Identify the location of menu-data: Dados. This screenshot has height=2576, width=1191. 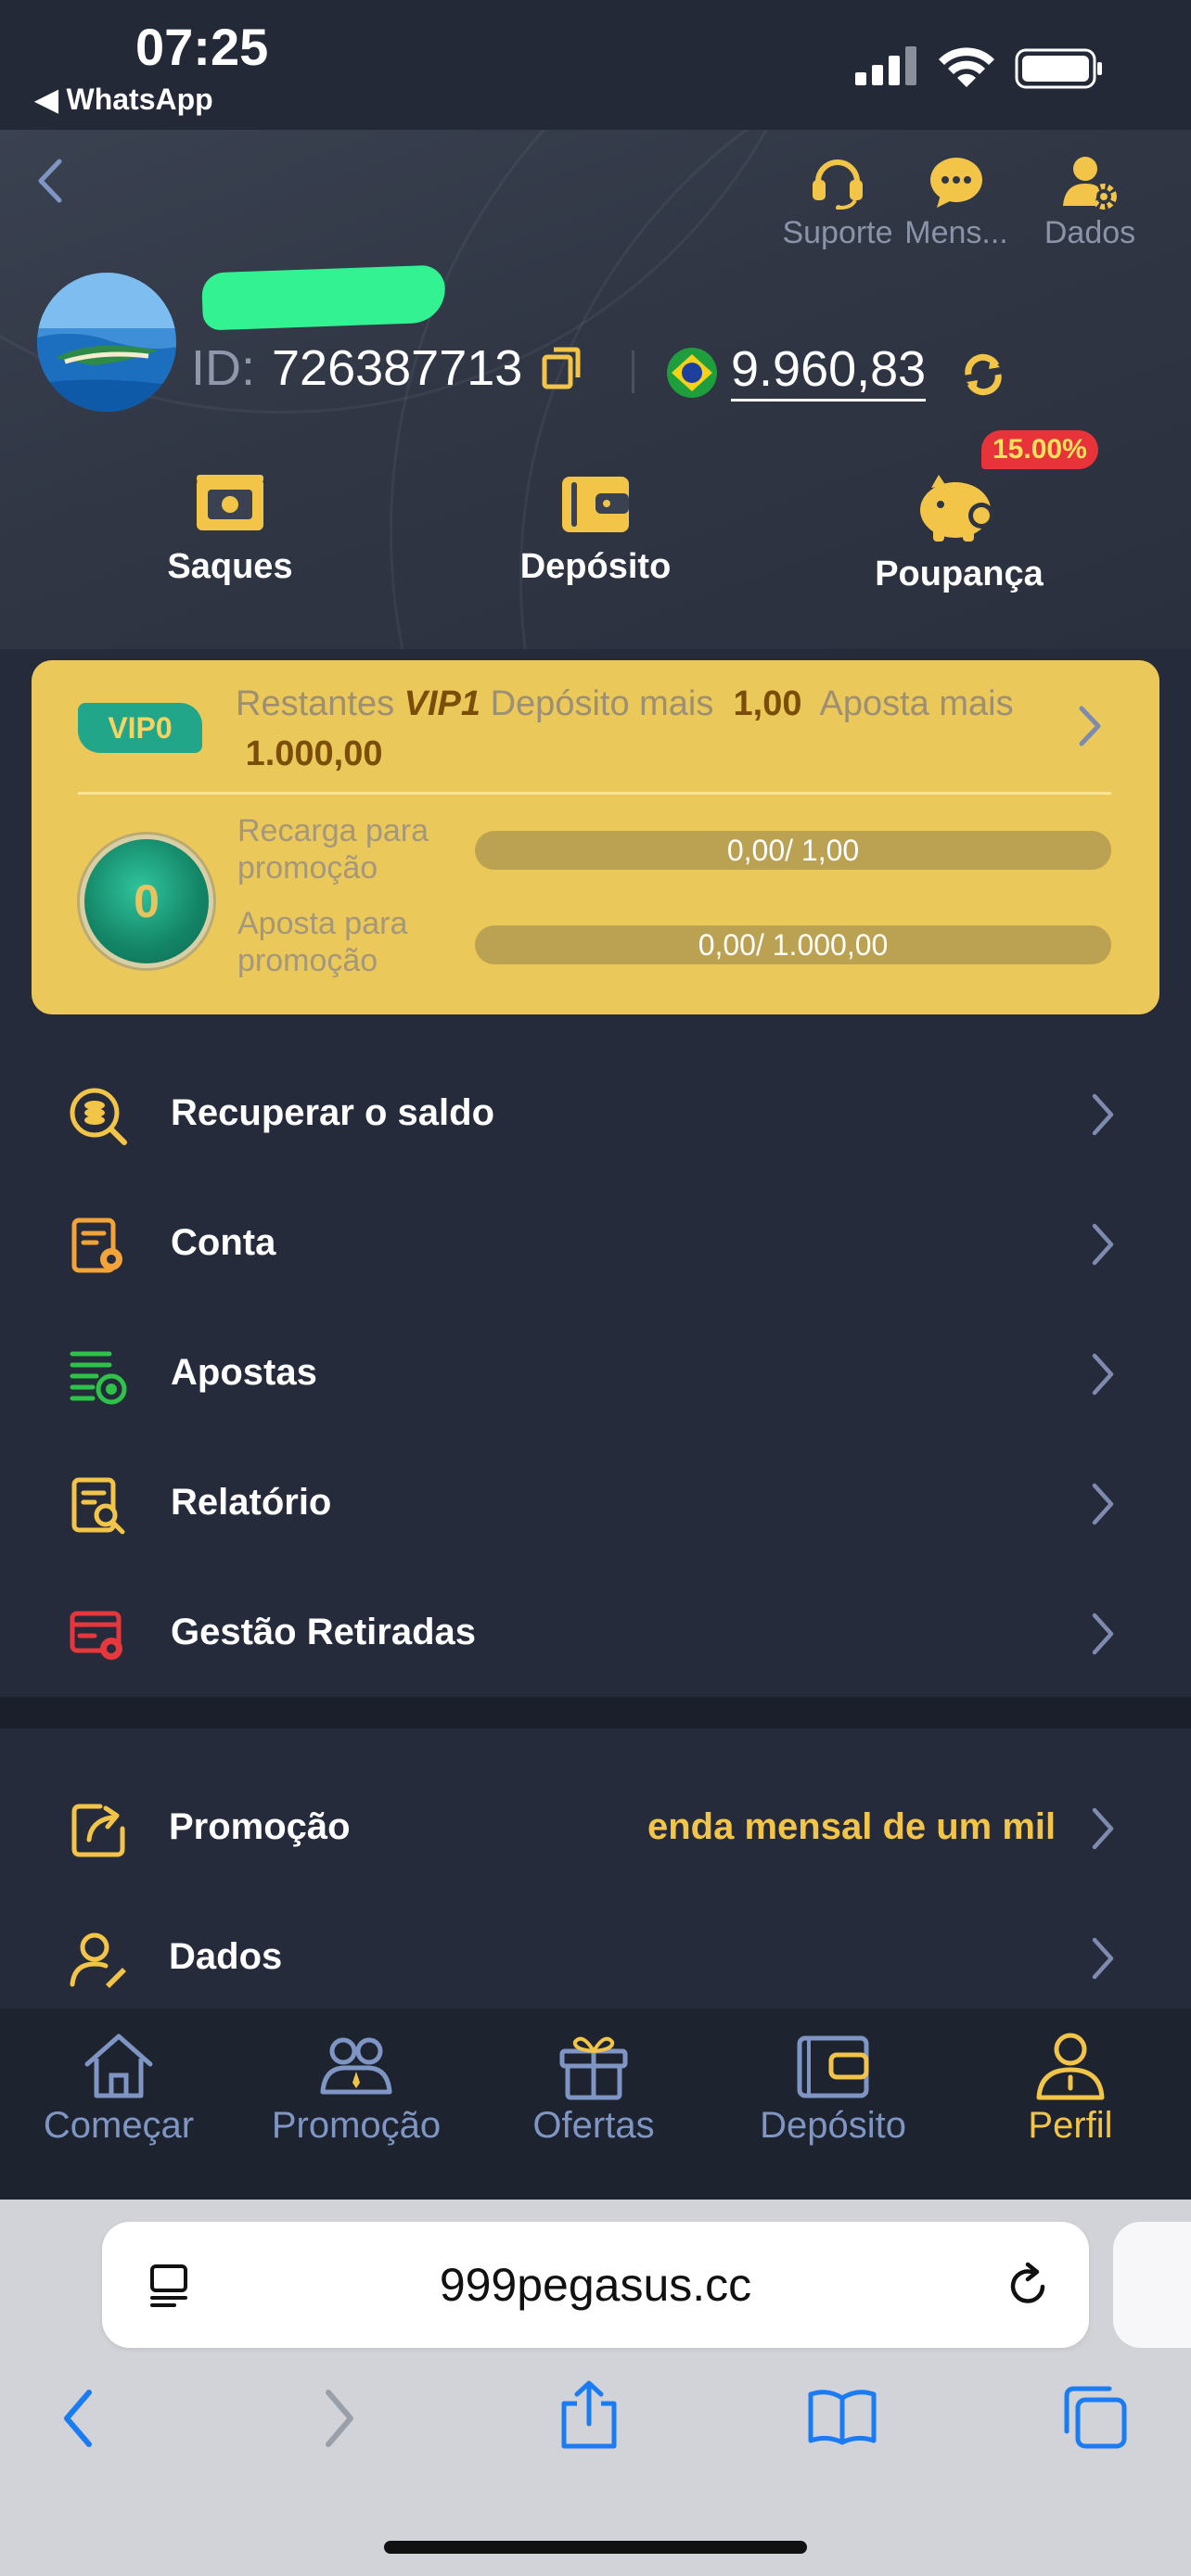
(595, 1956).